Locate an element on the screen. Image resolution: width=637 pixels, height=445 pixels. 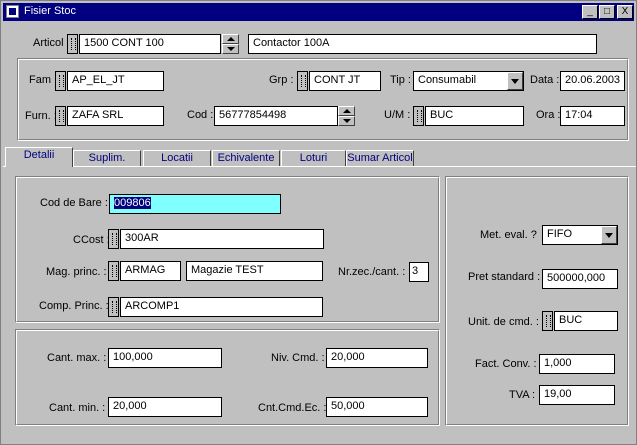
fam-field: AP_EL_JT is located at coordinates (115, 81).